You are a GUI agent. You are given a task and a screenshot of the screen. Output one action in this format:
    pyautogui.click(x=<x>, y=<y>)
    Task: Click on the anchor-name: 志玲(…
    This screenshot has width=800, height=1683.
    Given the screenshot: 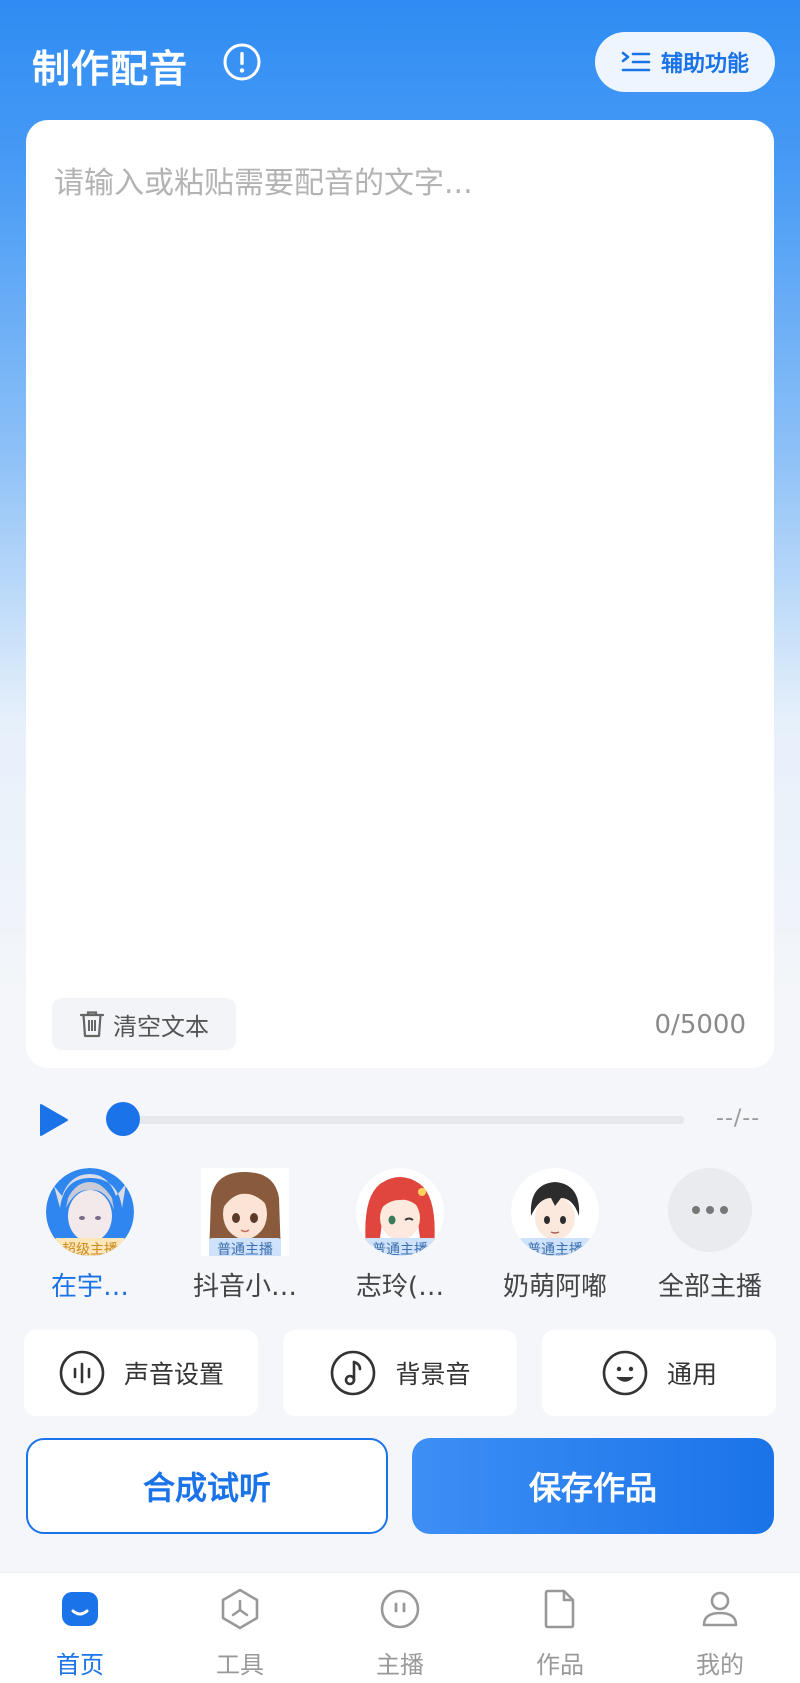 What is the action you would take?
    pyautogui.click(x=400, y=1287)
    